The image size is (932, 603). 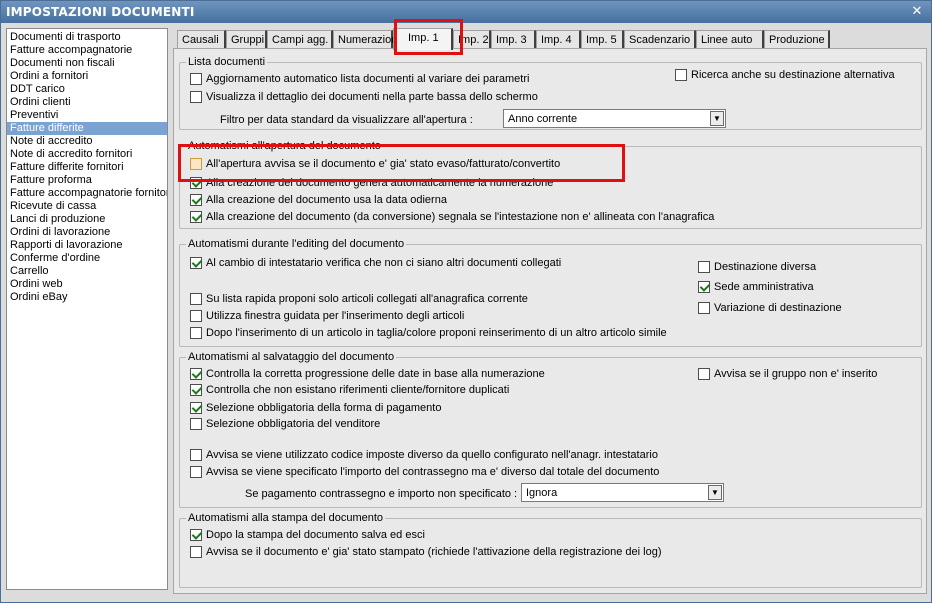 What do you see at coordinates (513, 39) in the screenshot?
I see `tab-imp-3: Imp. 3` at bounding box center [513, 39].